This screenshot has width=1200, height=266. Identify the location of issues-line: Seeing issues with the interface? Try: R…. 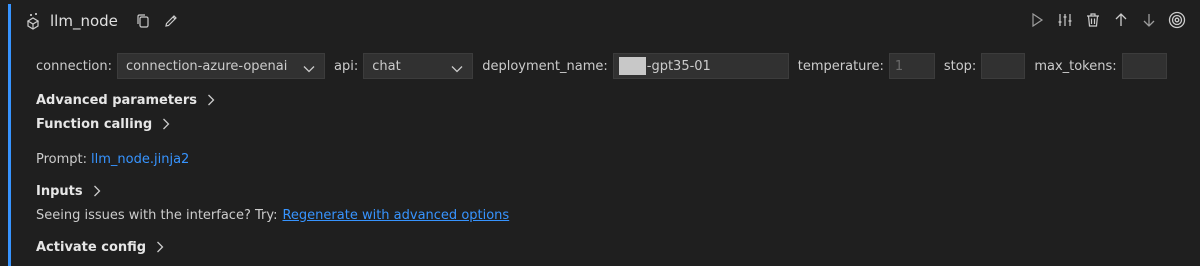
(272, 215).